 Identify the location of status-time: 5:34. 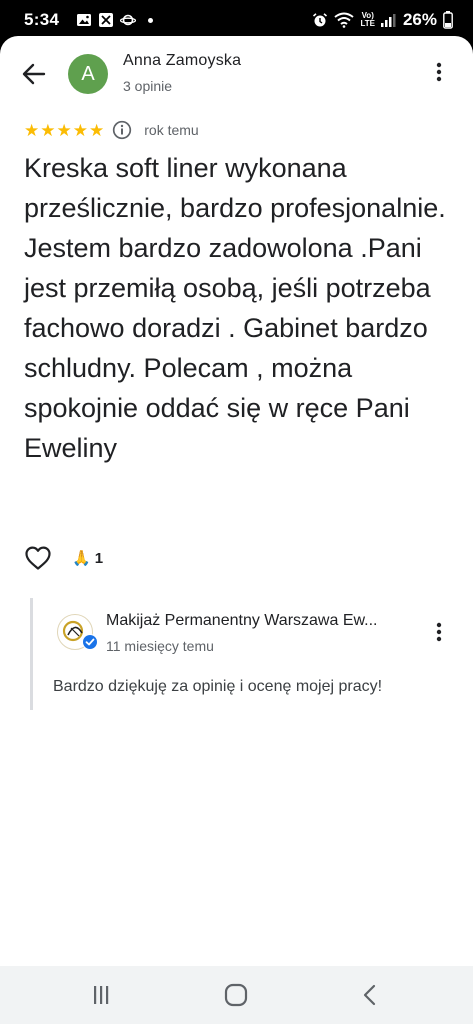
(42, 19).